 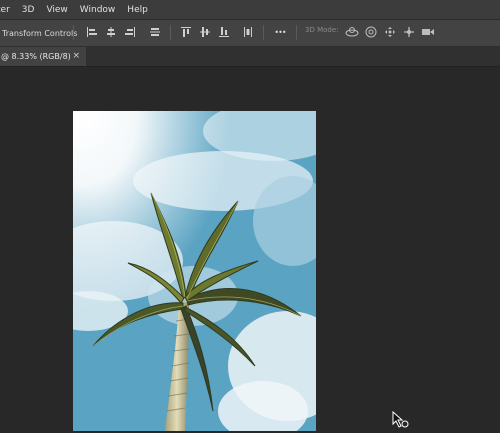 I want to click on options-bar: Transform Controls ••• 3D Mode:, so click(x=250, y=33).